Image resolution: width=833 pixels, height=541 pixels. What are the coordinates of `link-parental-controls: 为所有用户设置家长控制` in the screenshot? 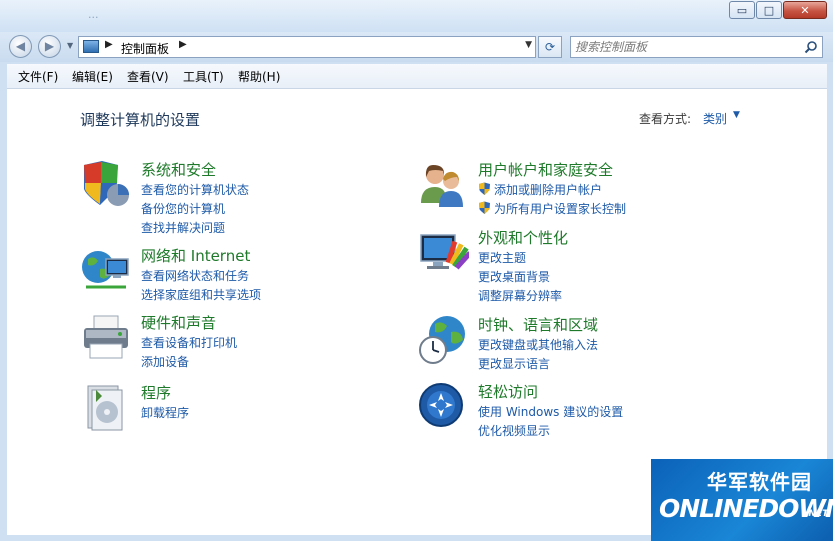 It's located at (552, 208).